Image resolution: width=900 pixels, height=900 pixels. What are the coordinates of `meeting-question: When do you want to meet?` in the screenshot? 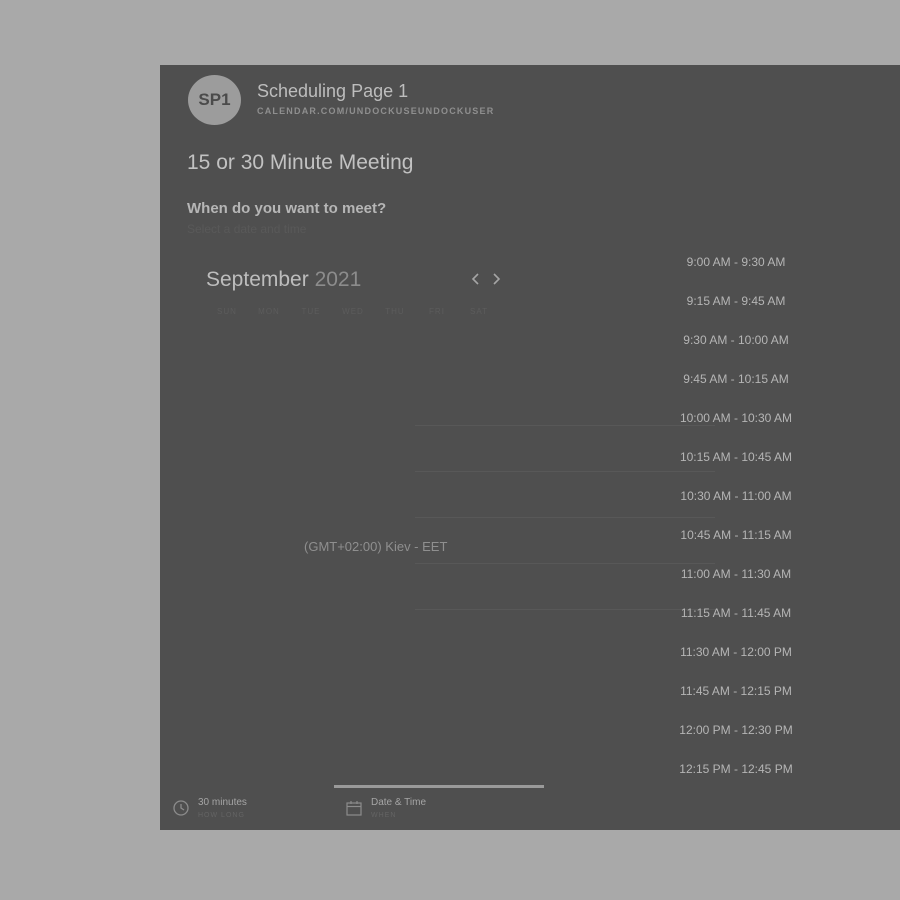 It's located at (287, 208).